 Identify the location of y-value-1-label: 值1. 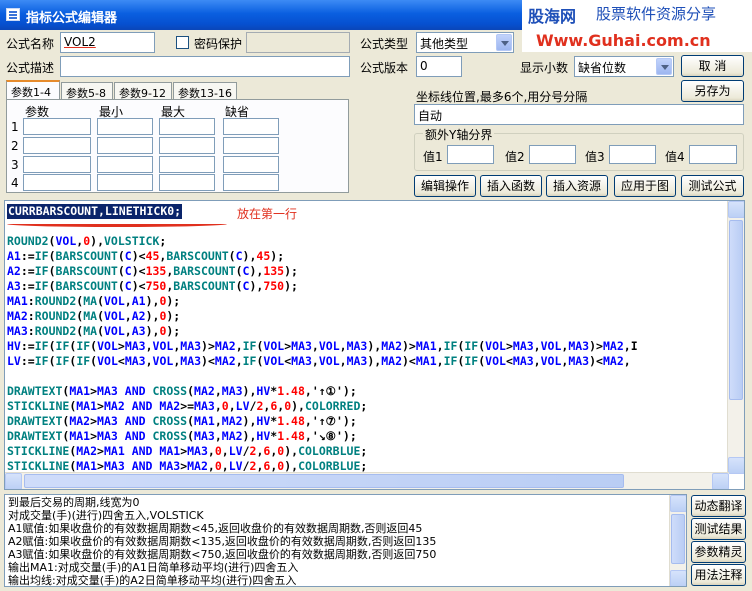
(433, 157).